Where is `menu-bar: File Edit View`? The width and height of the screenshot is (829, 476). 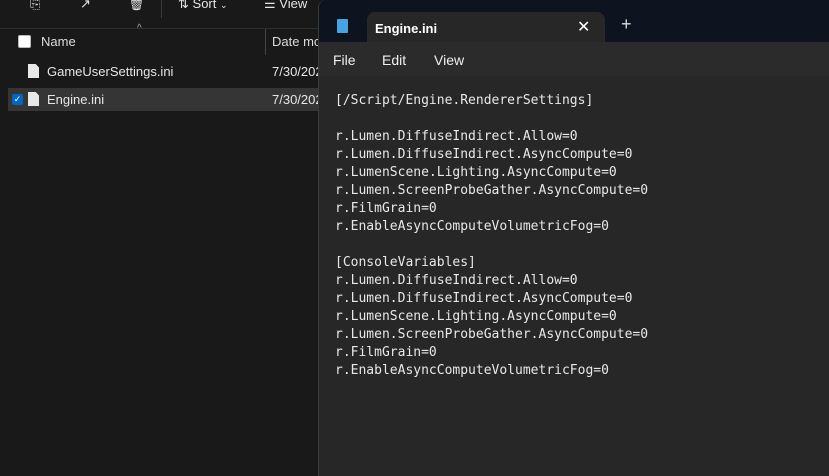 menu-bar: File Edit View is located at coordinates (574, 59).